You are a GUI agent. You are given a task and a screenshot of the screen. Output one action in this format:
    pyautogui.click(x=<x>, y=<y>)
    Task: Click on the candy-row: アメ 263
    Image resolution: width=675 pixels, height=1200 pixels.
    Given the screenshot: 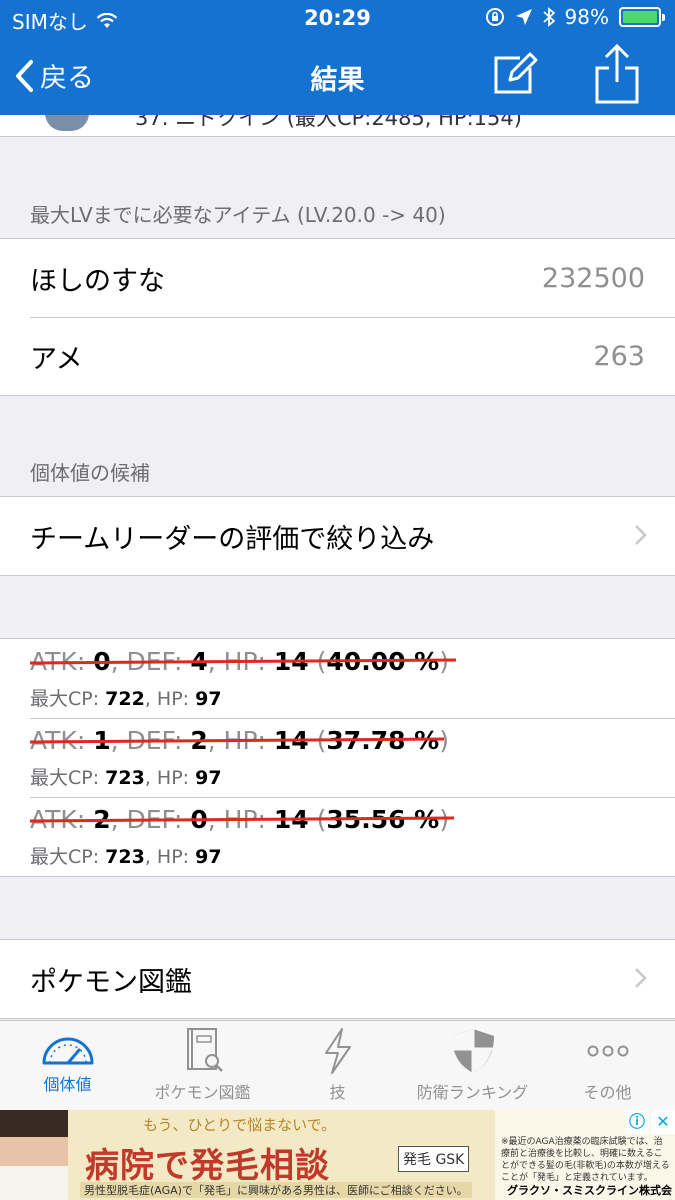 What is the action you would take?
    pyautogui.click(x=337, y=356)
    